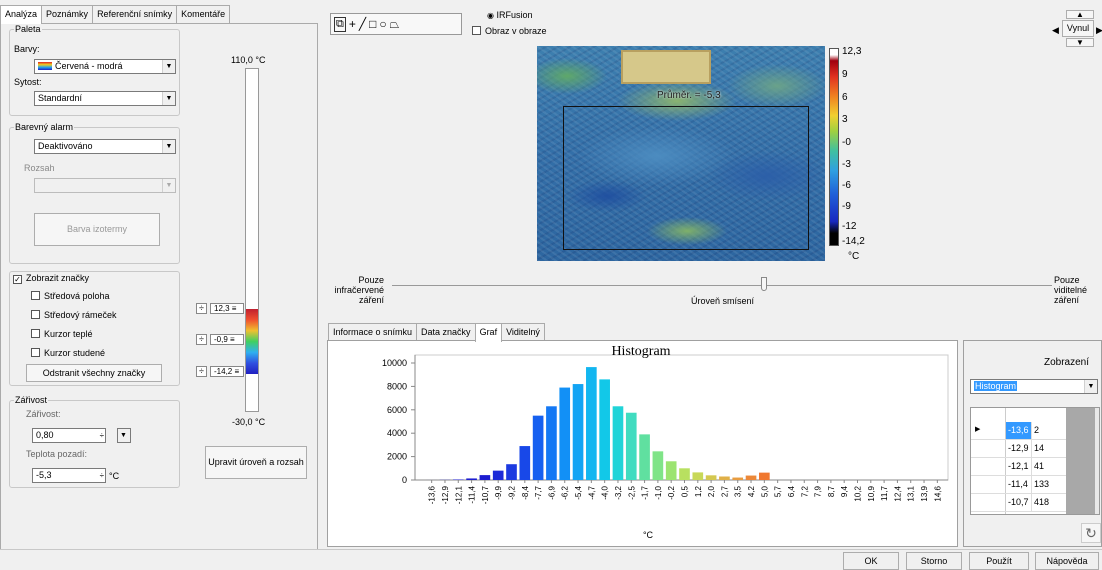  I want to click on scroll-up-button: ▲, so click(1080, 14).